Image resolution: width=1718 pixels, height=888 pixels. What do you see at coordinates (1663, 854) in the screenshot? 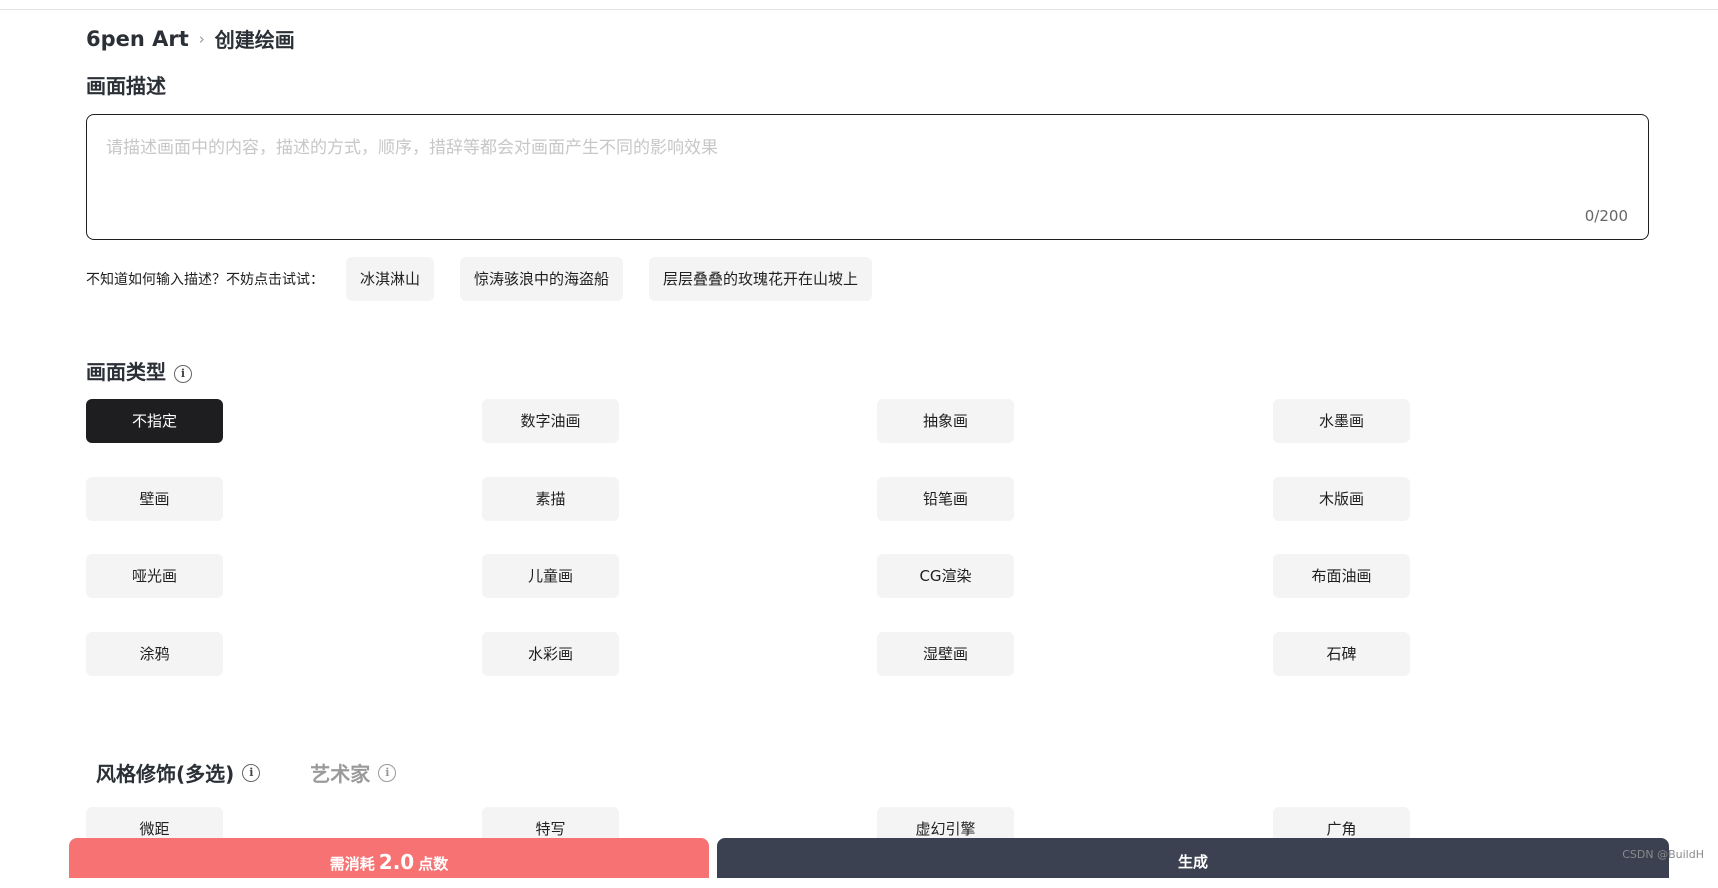
I see `watermark: CSDN @BuildH` at bounding box center [1663, 854].